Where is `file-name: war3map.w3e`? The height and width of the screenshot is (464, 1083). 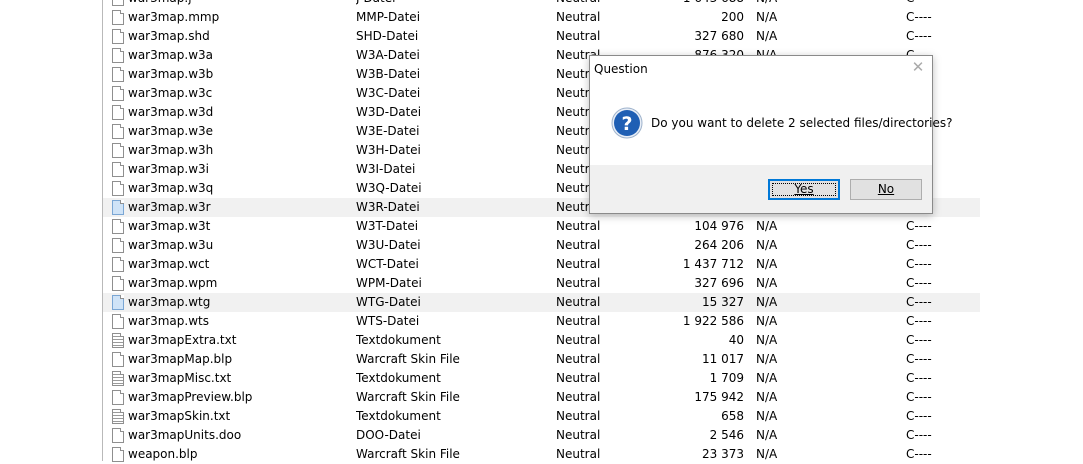 file-name: war3map.w3e is located at coordinates (171, 131).